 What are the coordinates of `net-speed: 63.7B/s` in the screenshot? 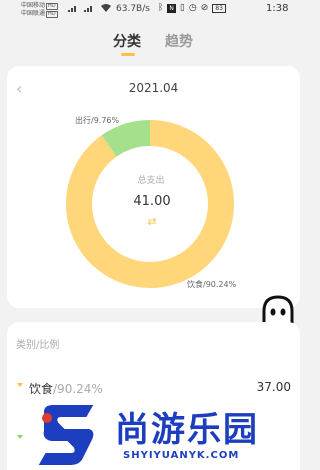 It's located at (133, 9).